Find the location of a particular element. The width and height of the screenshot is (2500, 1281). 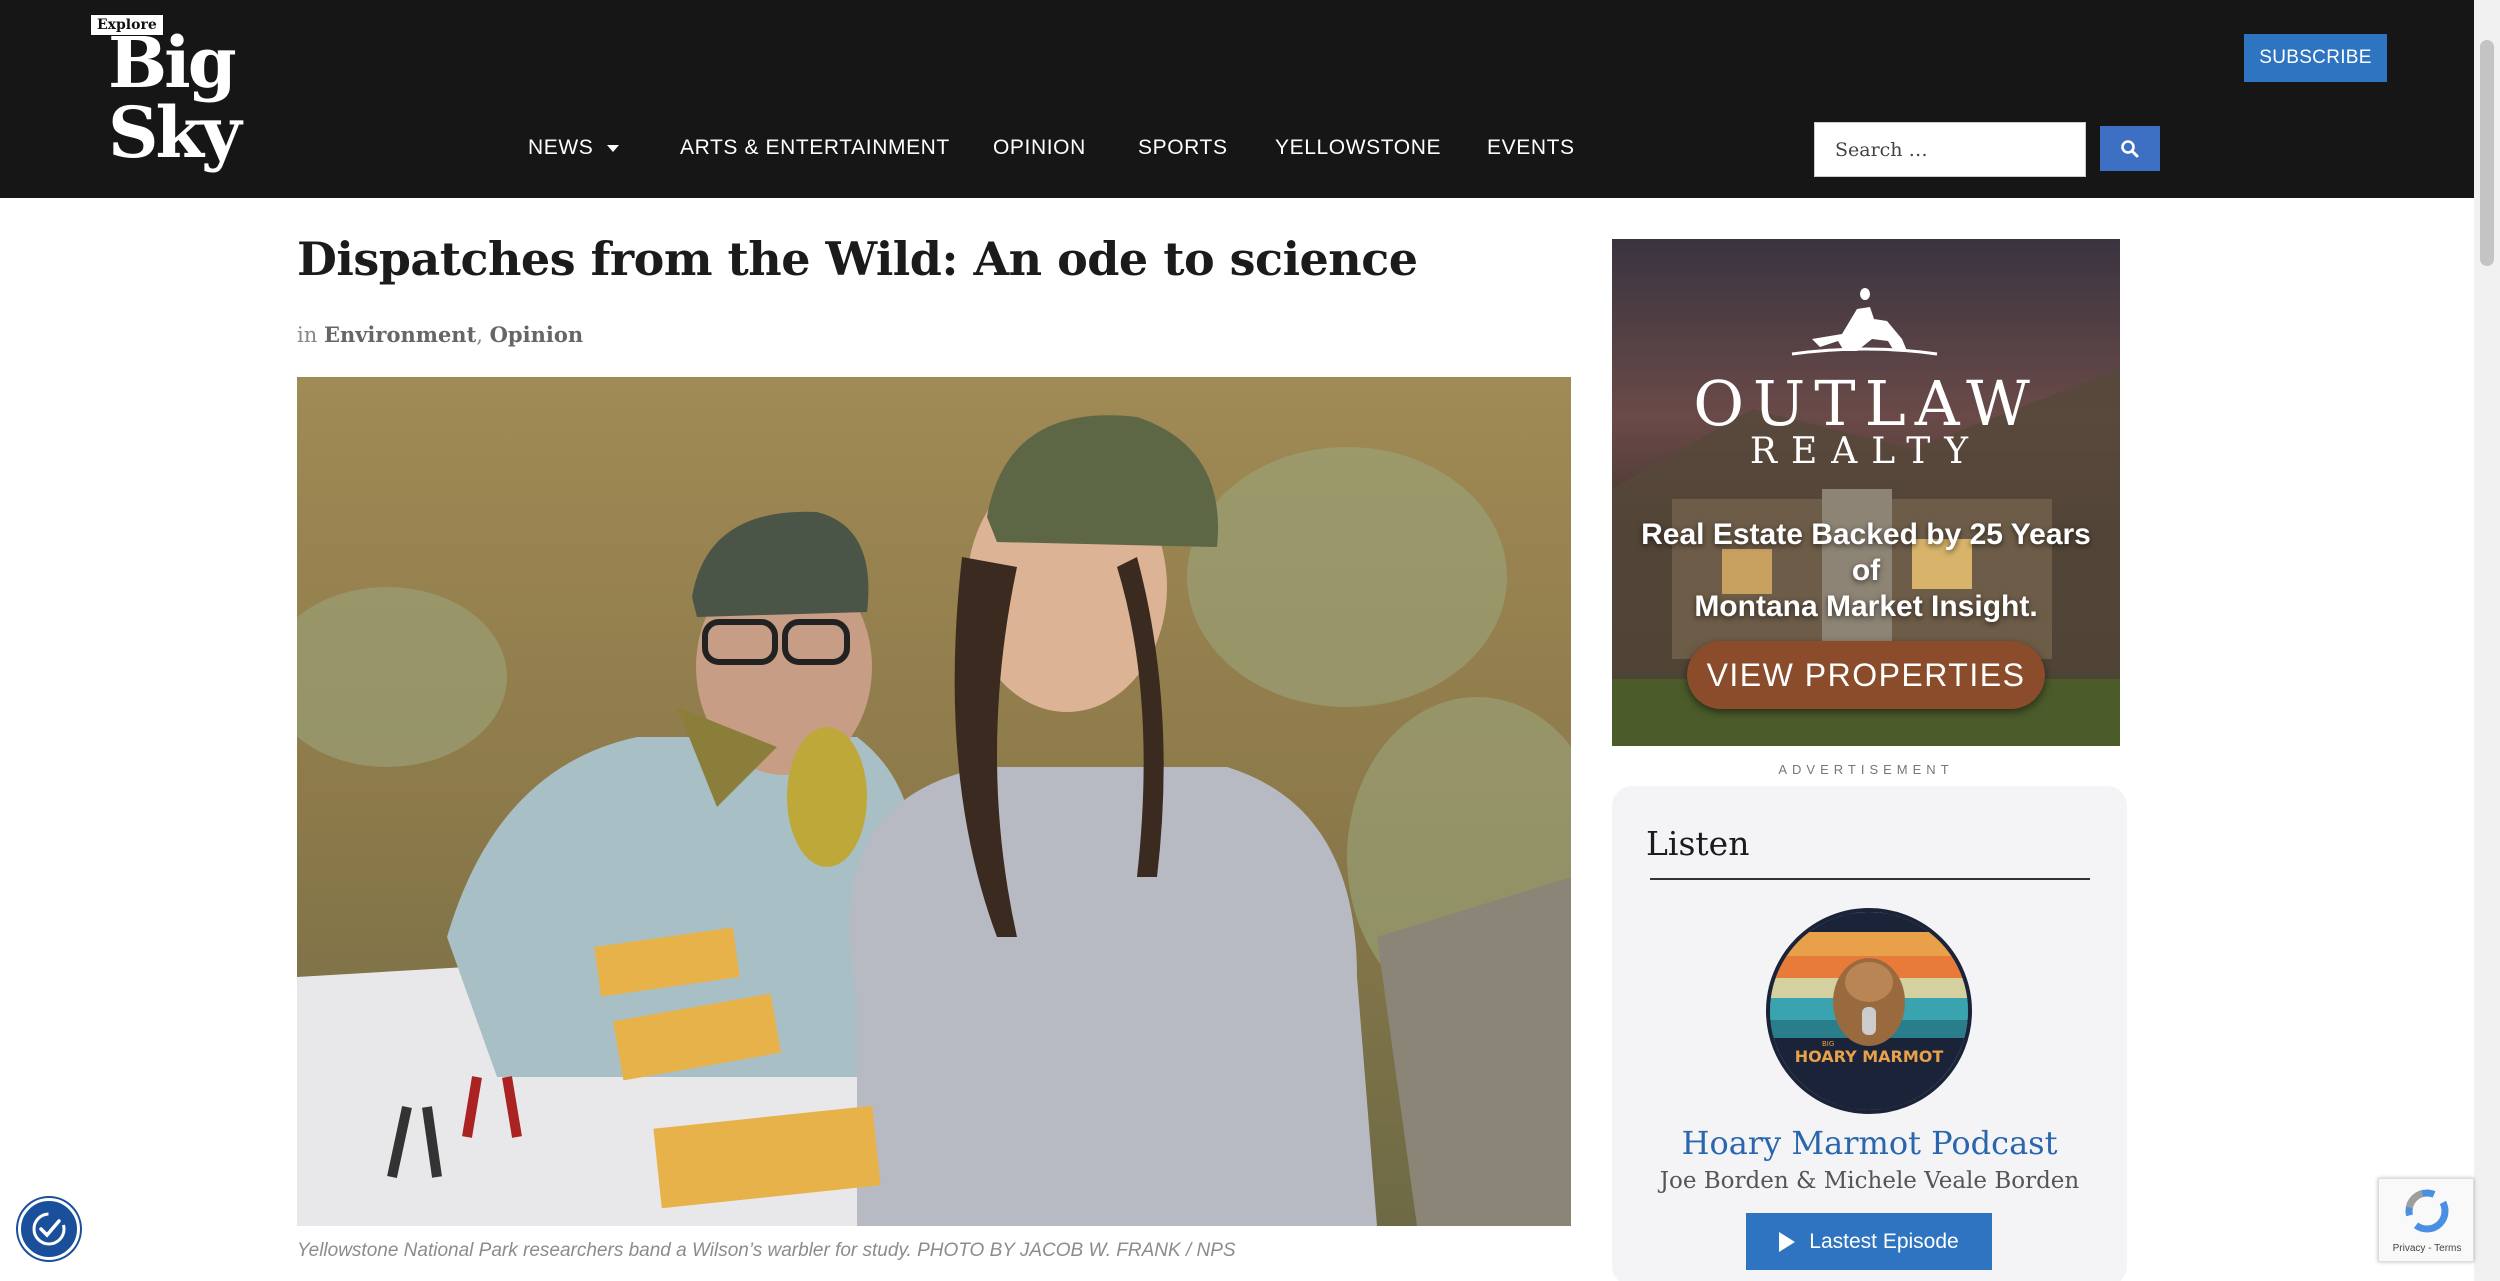

svg-text: BIG is located at coordinates (1828, 1044).